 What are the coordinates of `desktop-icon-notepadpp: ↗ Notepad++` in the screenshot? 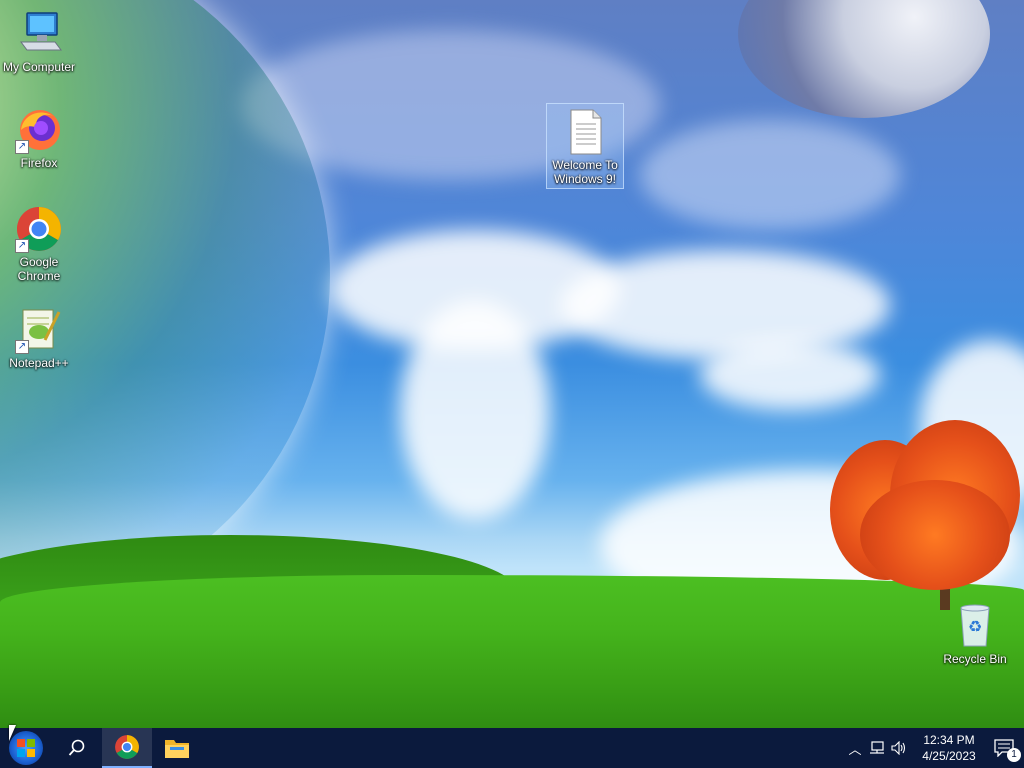 It's located at (39, 338).